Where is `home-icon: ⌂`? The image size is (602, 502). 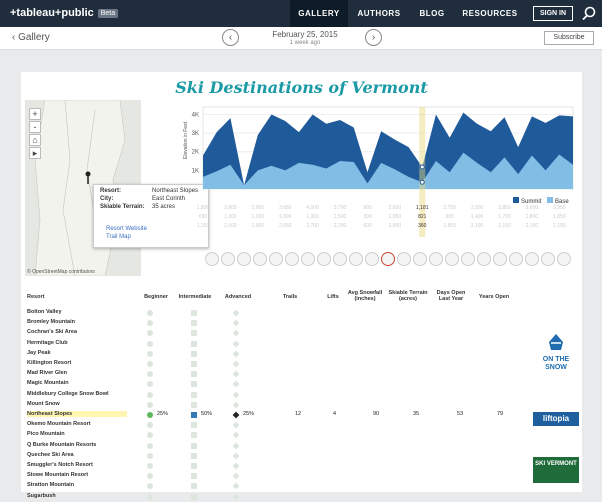
home-icon: ⌂ is located at coordinates (35, 140).